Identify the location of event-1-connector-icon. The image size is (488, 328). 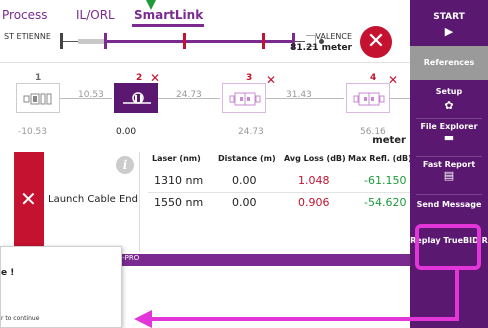
(38, 98).